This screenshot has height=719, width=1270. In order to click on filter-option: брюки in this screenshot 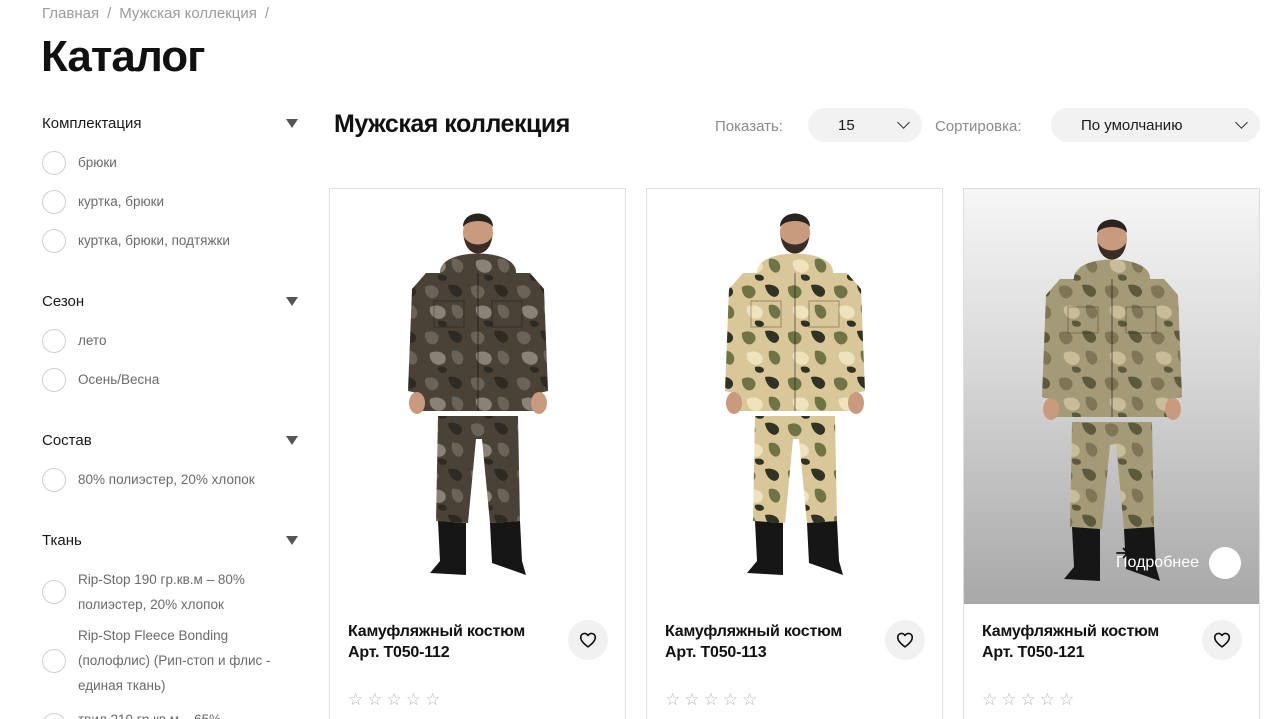, I will do `click(79, 162)`.